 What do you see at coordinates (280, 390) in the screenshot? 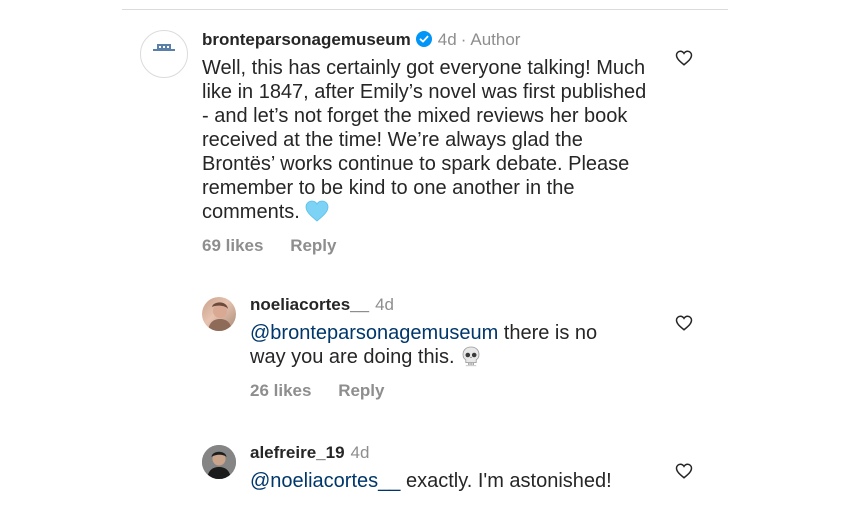
I see `likes-count: 26 likes` at bounding box center [280, 390].